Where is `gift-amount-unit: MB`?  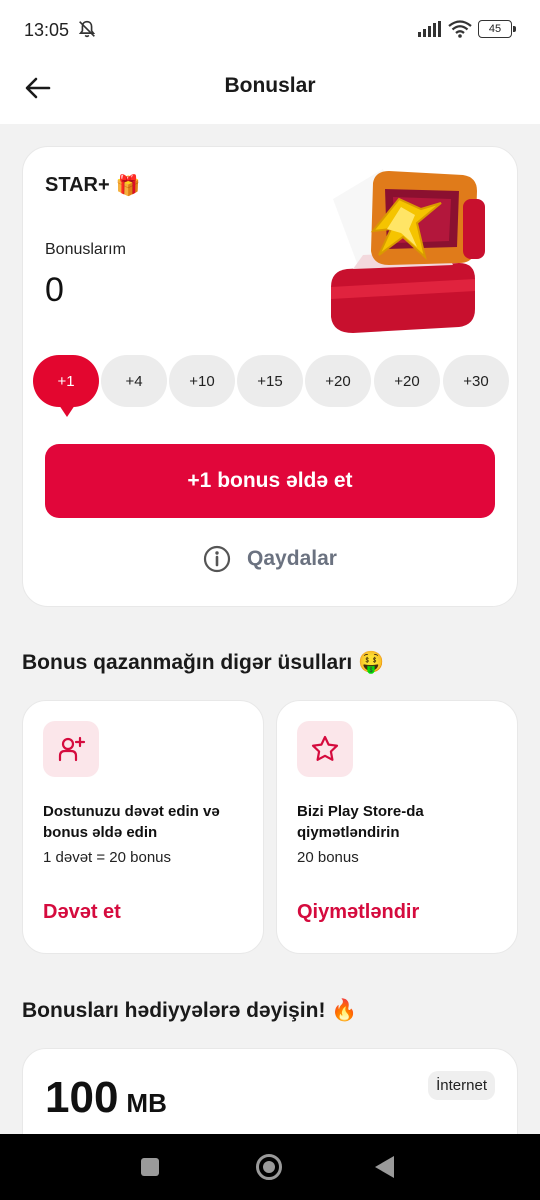 gift-amount-unit: MB is located at coordinates (146, 1103).